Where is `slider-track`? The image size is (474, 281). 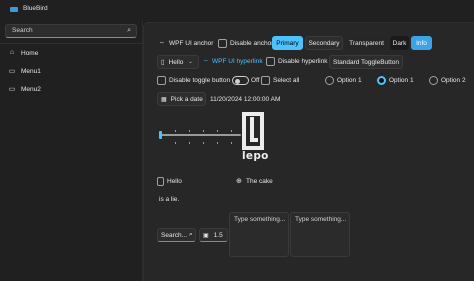
slider-track is located at coordinates (200, 135).